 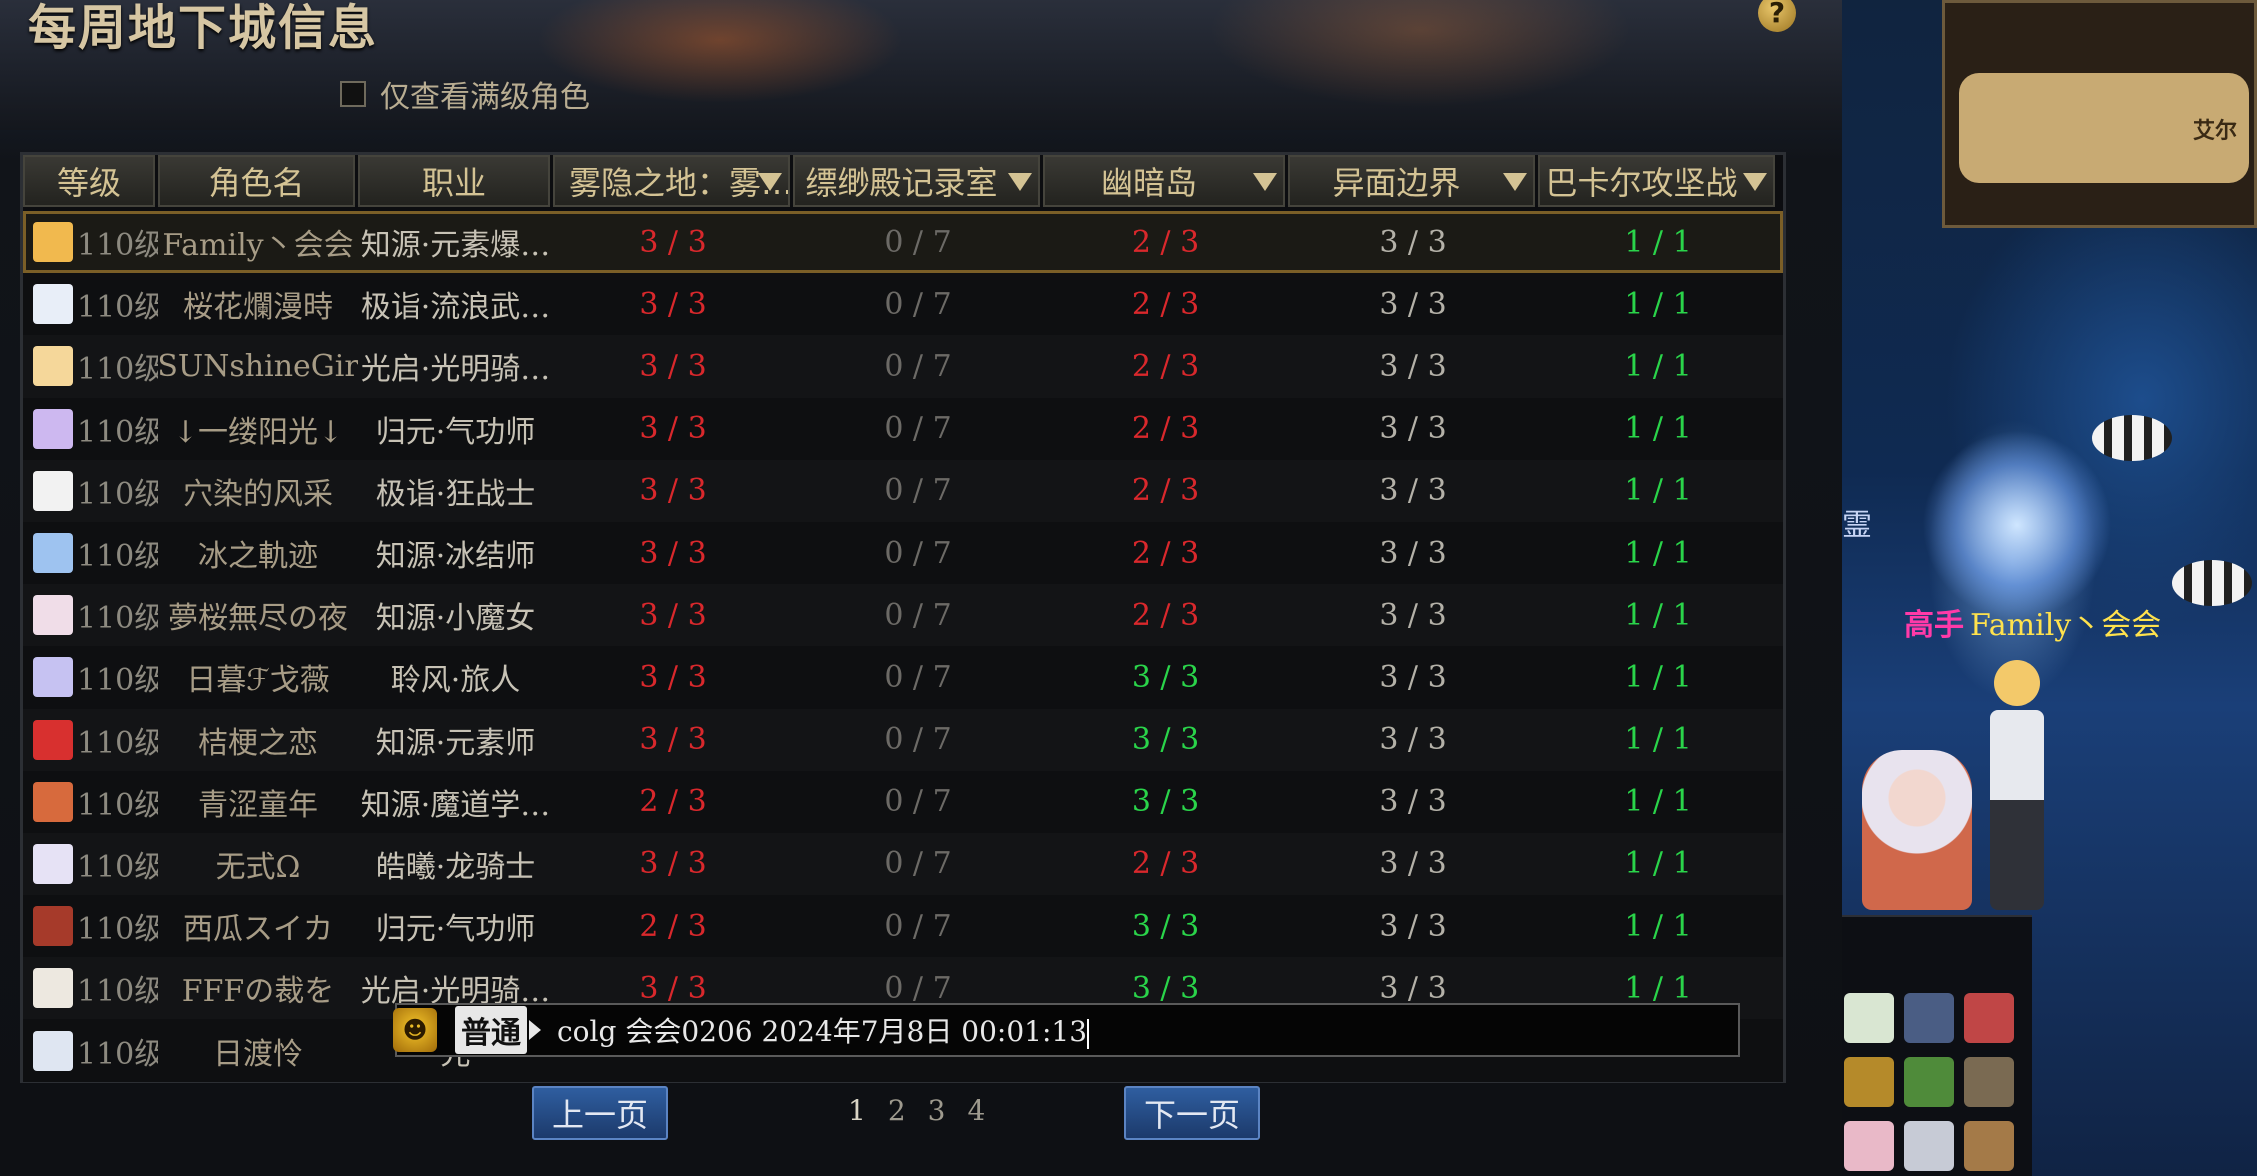 What do you see at coordinates (903, 677) in the screenshot?
I see `table-row: 110级 日暮ℱ戈薇 聆风·旅人 3 / 3 0 / 7 3 / 3 3 / 3 1 / 1` at bounding box center [903, 677].